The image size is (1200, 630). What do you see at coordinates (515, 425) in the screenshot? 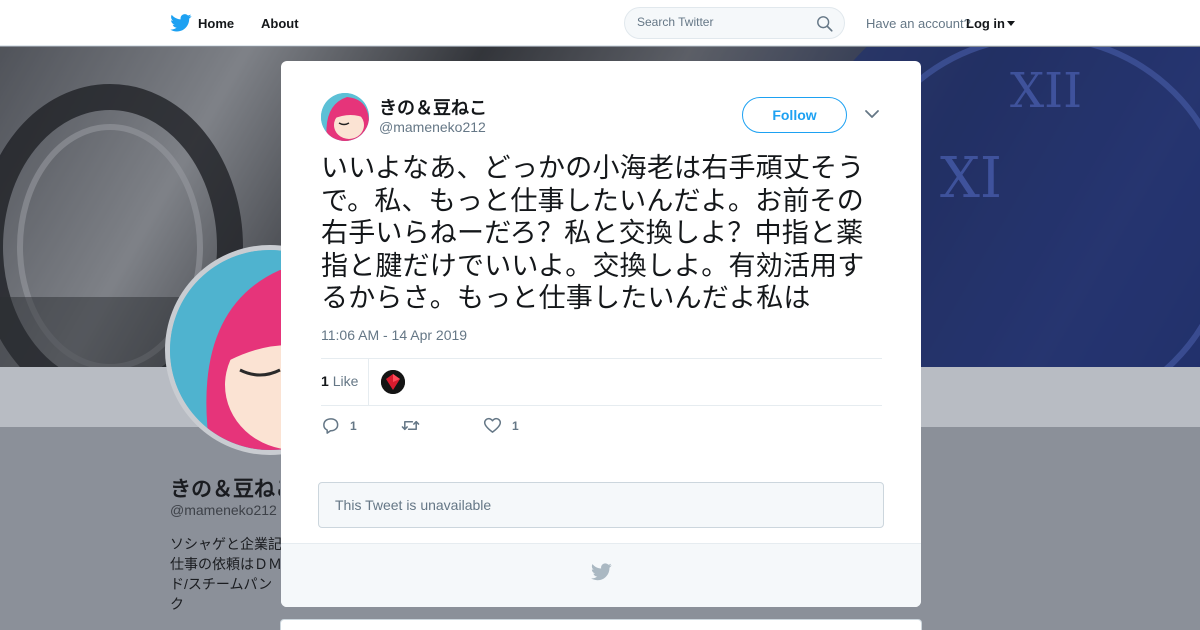
I see `like-count: 1` at bounding box center [515, 425].